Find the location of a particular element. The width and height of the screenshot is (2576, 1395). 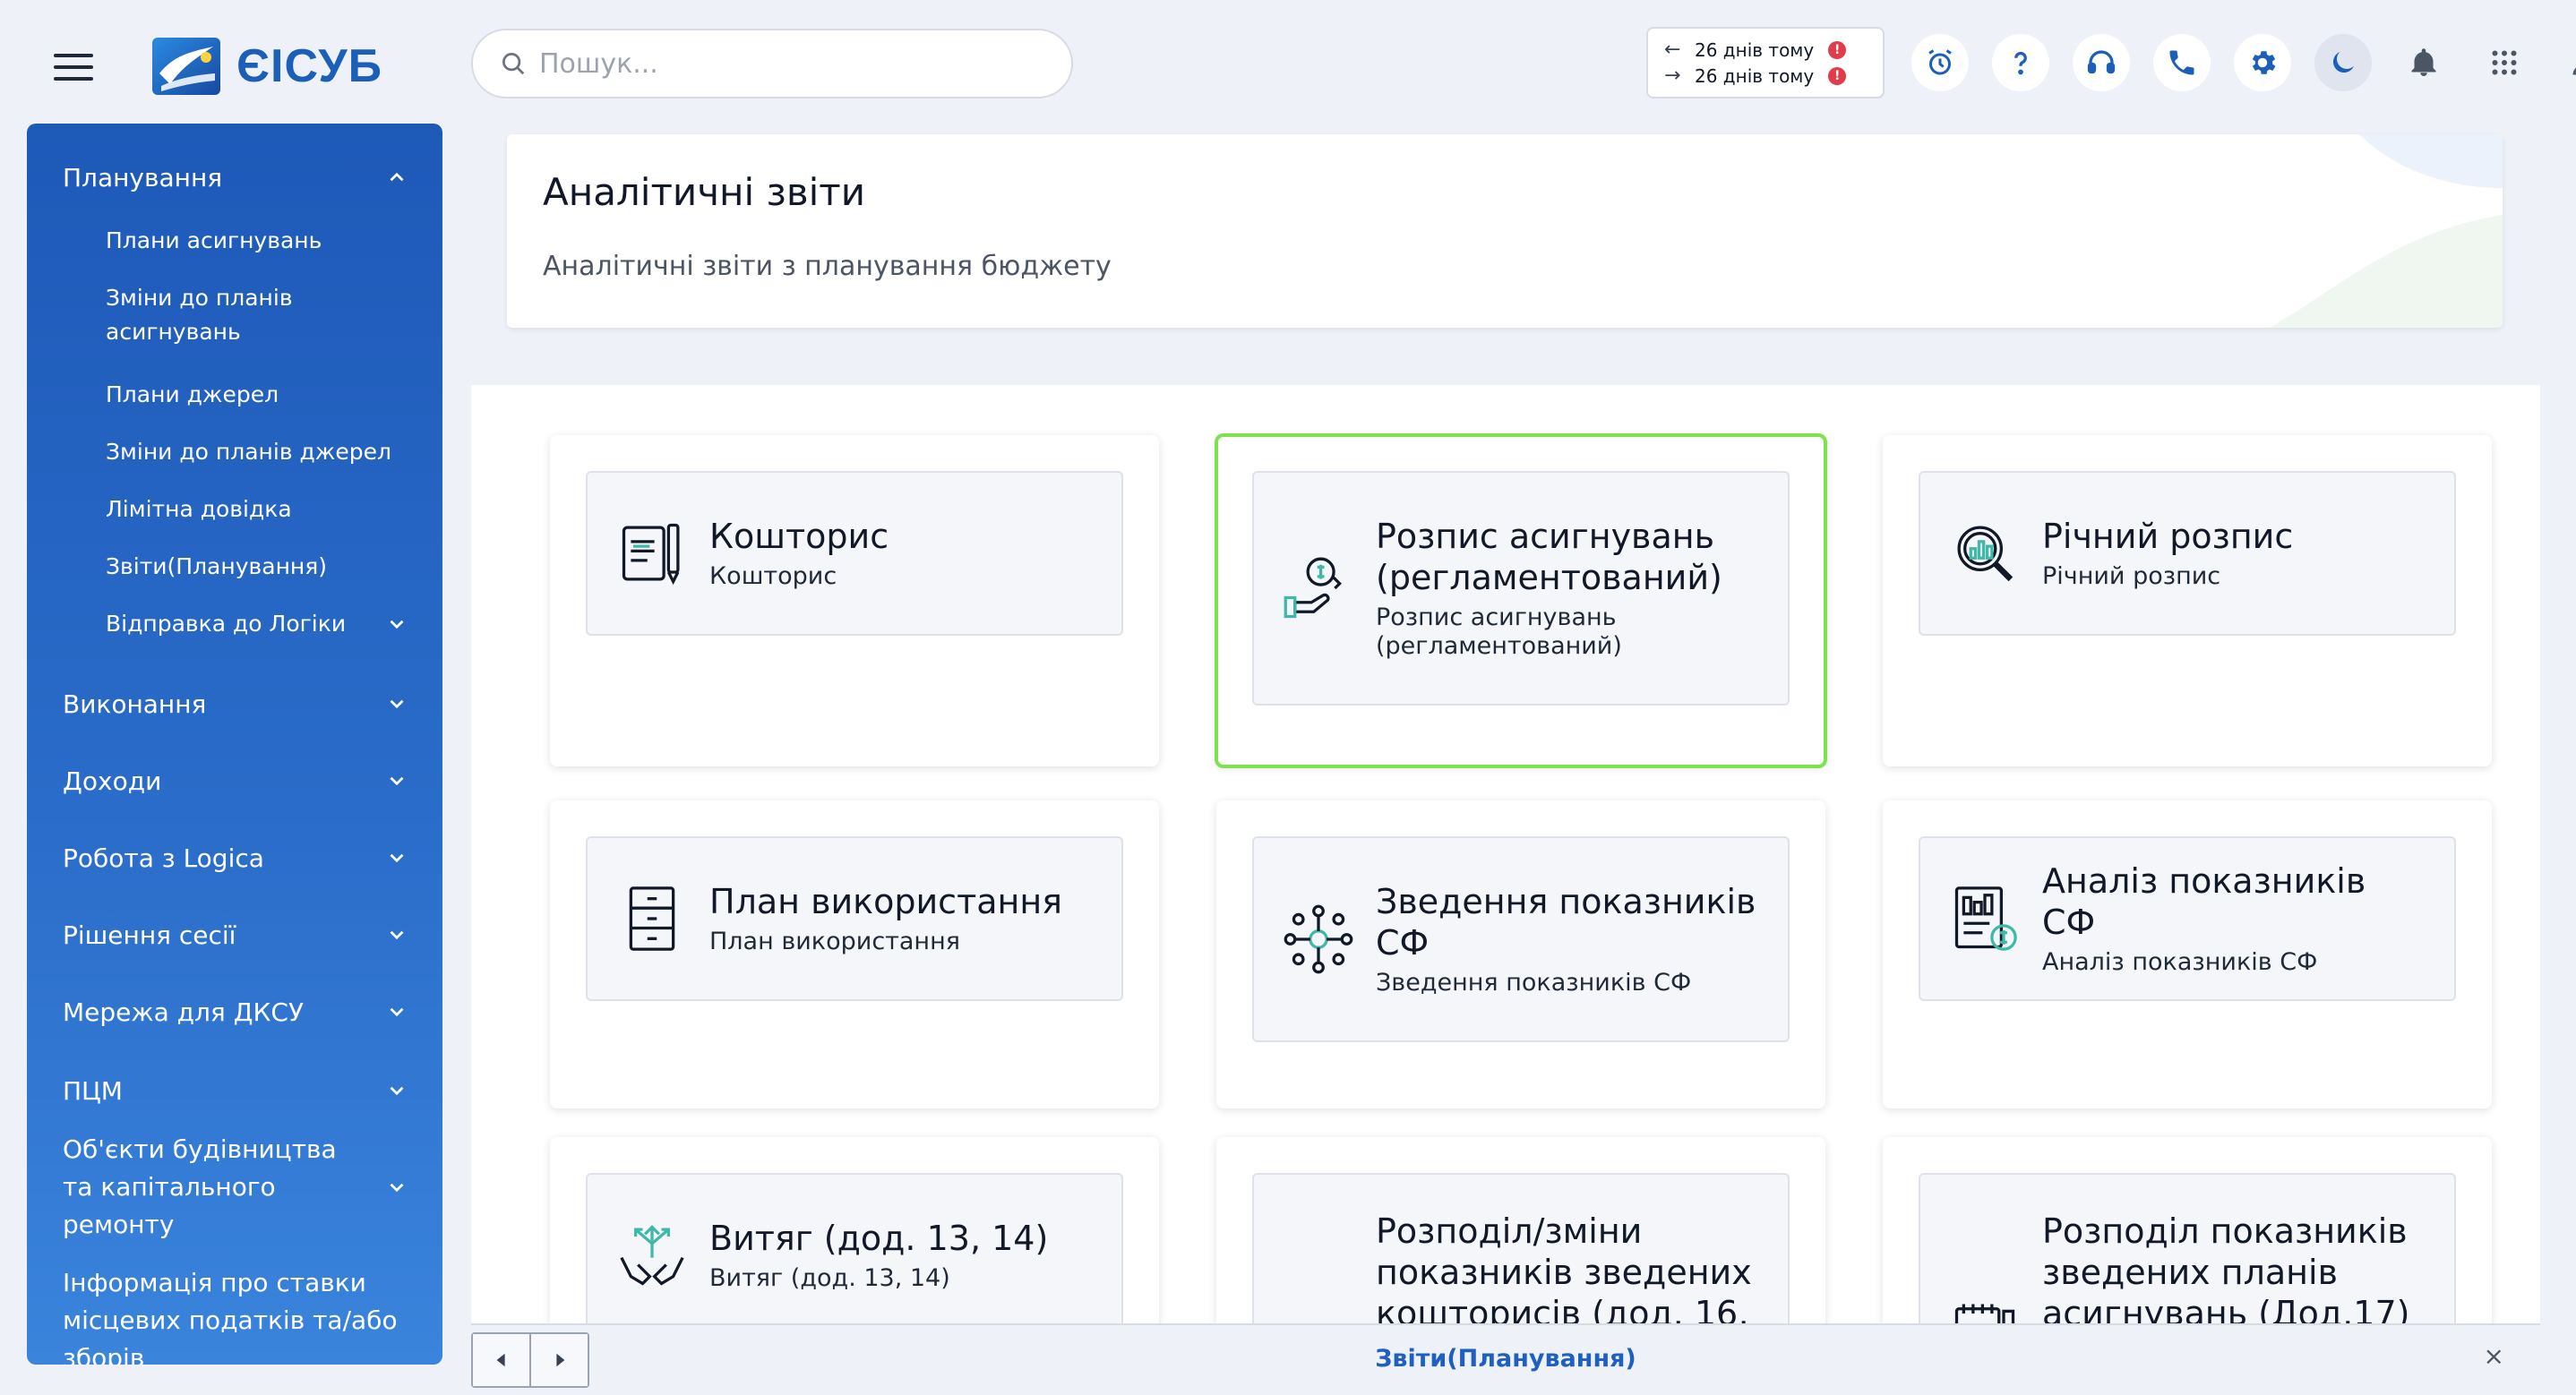

apps-grid-icon is located at coordinates (2504, 62).